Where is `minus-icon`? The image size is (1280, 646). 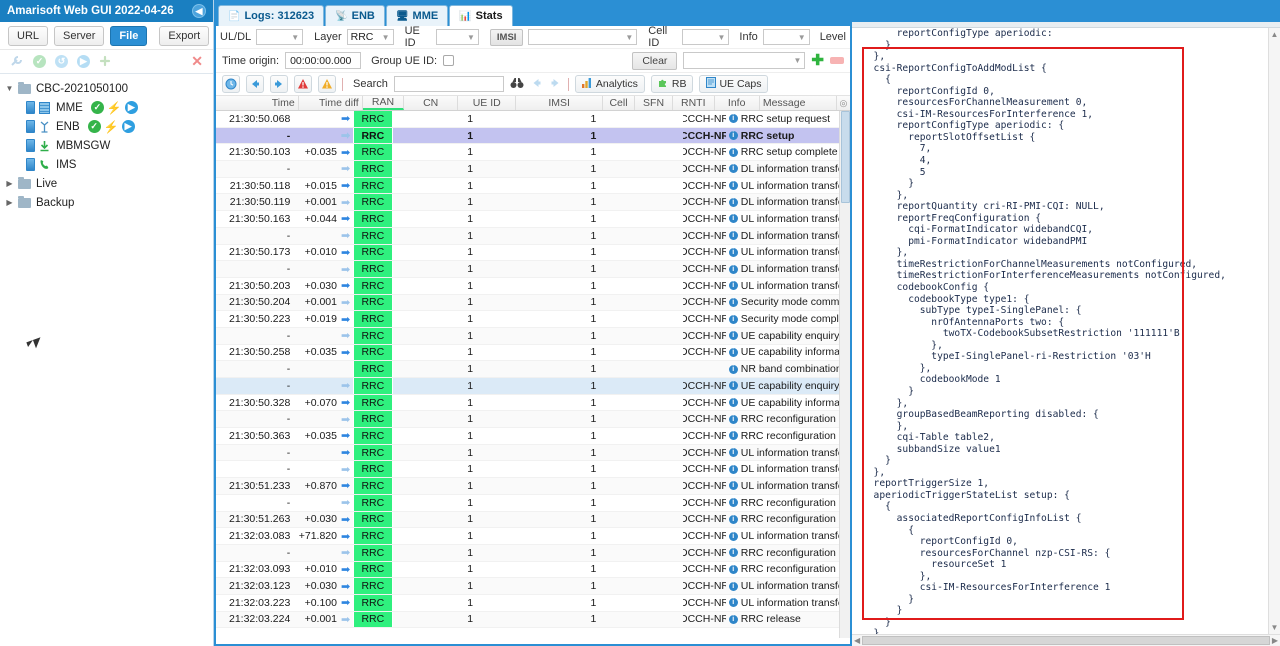
minus-icon is located at coordinates (837, 60).